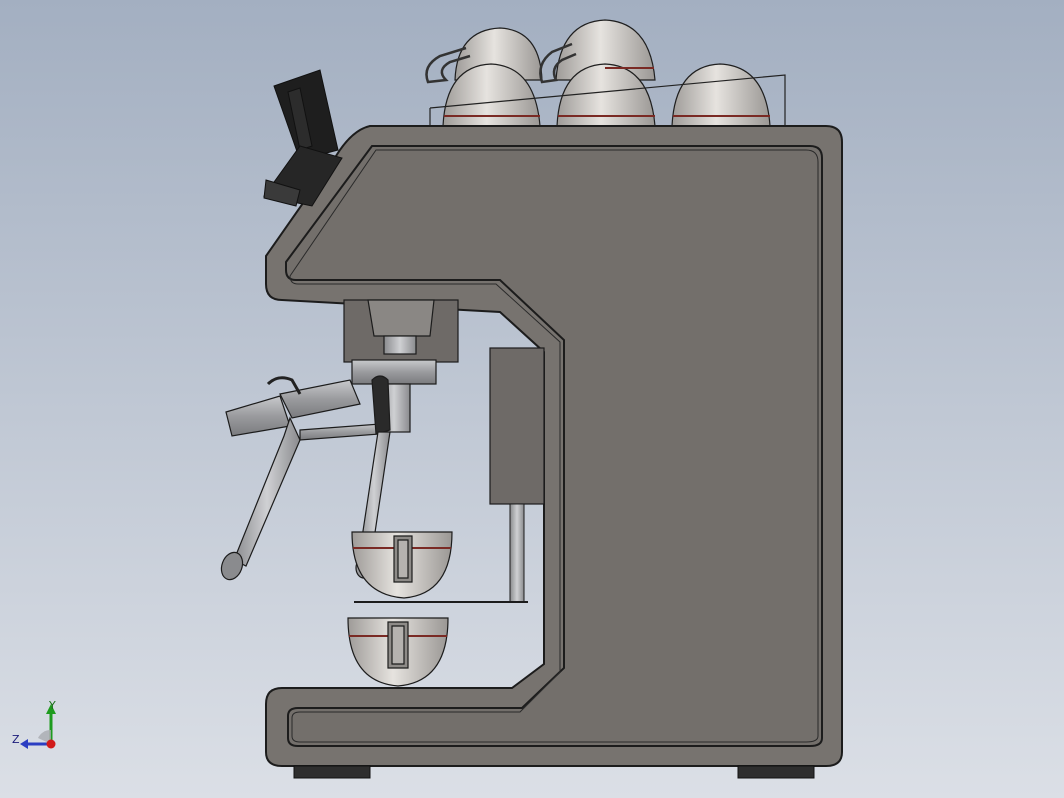  Describe the element at coordinates (16, 739) in the screenshot. I see `z-axis-label: Z` at that location.